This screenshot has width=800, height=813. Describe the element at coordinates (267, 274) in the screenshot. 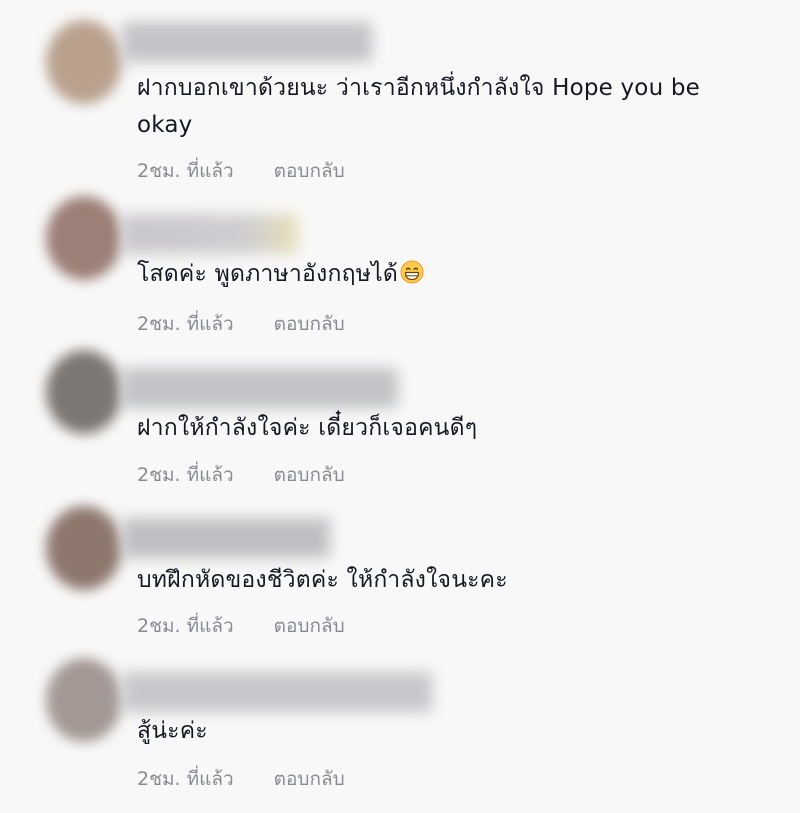

I see `comment-text-content: โสดค่ะ พูดภาษาอังกฤษได้` at that location.